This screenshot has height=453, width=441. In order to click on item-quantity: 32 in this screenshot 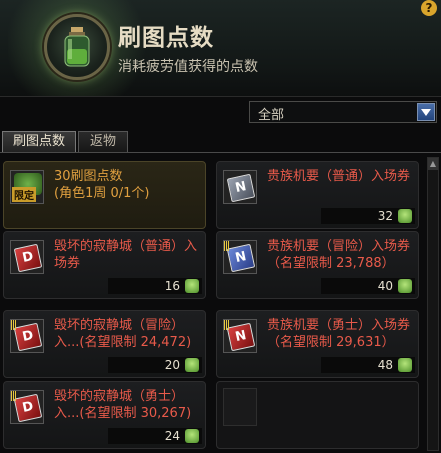, I will do `click(385, 216)`.